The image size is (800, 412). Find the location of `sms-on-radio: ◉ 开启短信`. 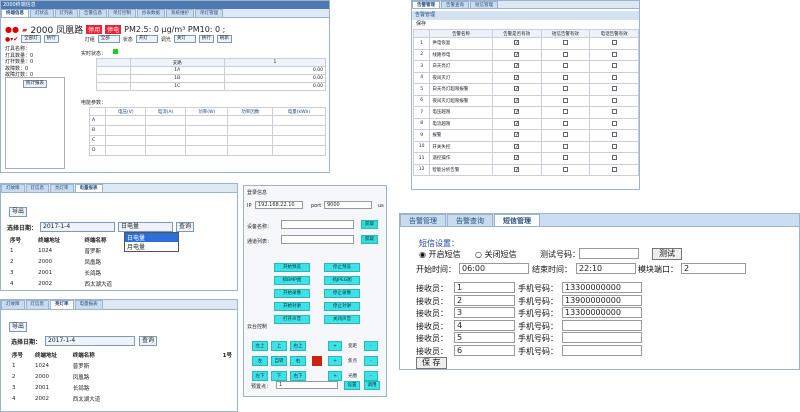

sms-on-radio: ◉ 开启短信 is located at coordinates (440, 254).